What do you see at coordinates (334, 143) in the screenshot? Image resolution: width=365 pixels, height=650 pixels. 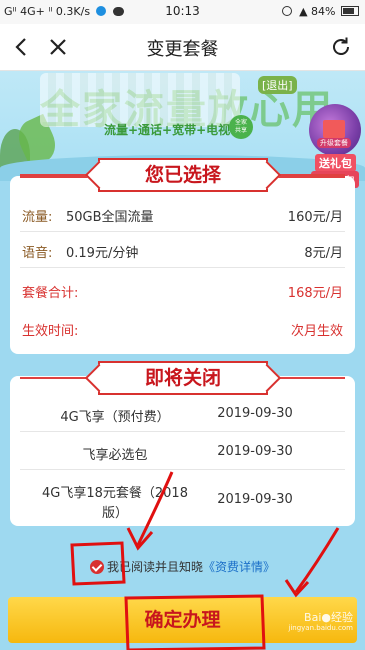 I see `gift-upgrade-label: 升级套餐` at bounding box center [334, 143].